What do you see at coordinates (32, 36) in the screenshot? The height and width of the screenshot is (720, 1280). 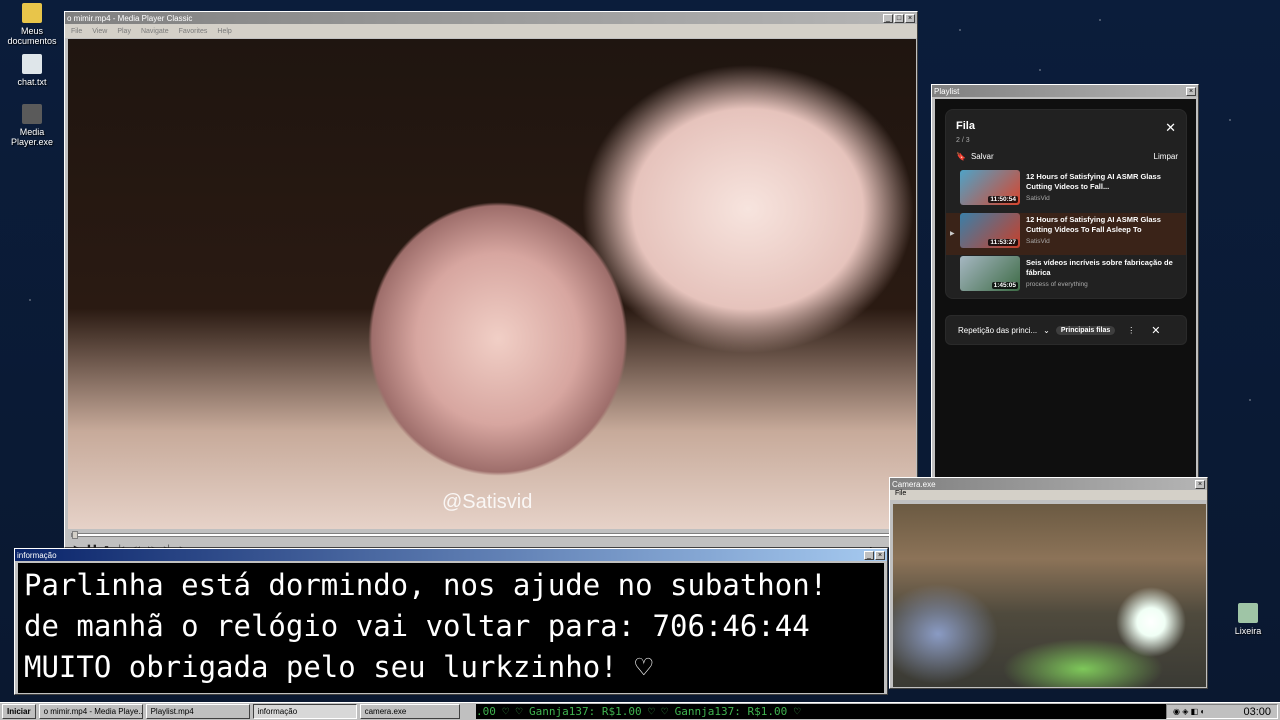 I see `desktop-icon-label: Meus documentos` at bounding box center [32, 36].